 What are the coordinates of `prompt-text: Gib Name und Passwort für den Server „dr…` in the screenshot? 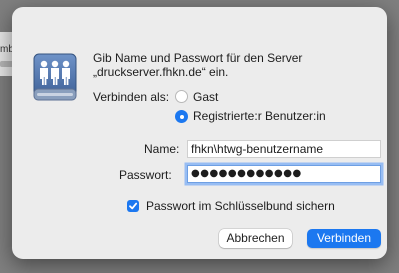 It's located at (228, 65).